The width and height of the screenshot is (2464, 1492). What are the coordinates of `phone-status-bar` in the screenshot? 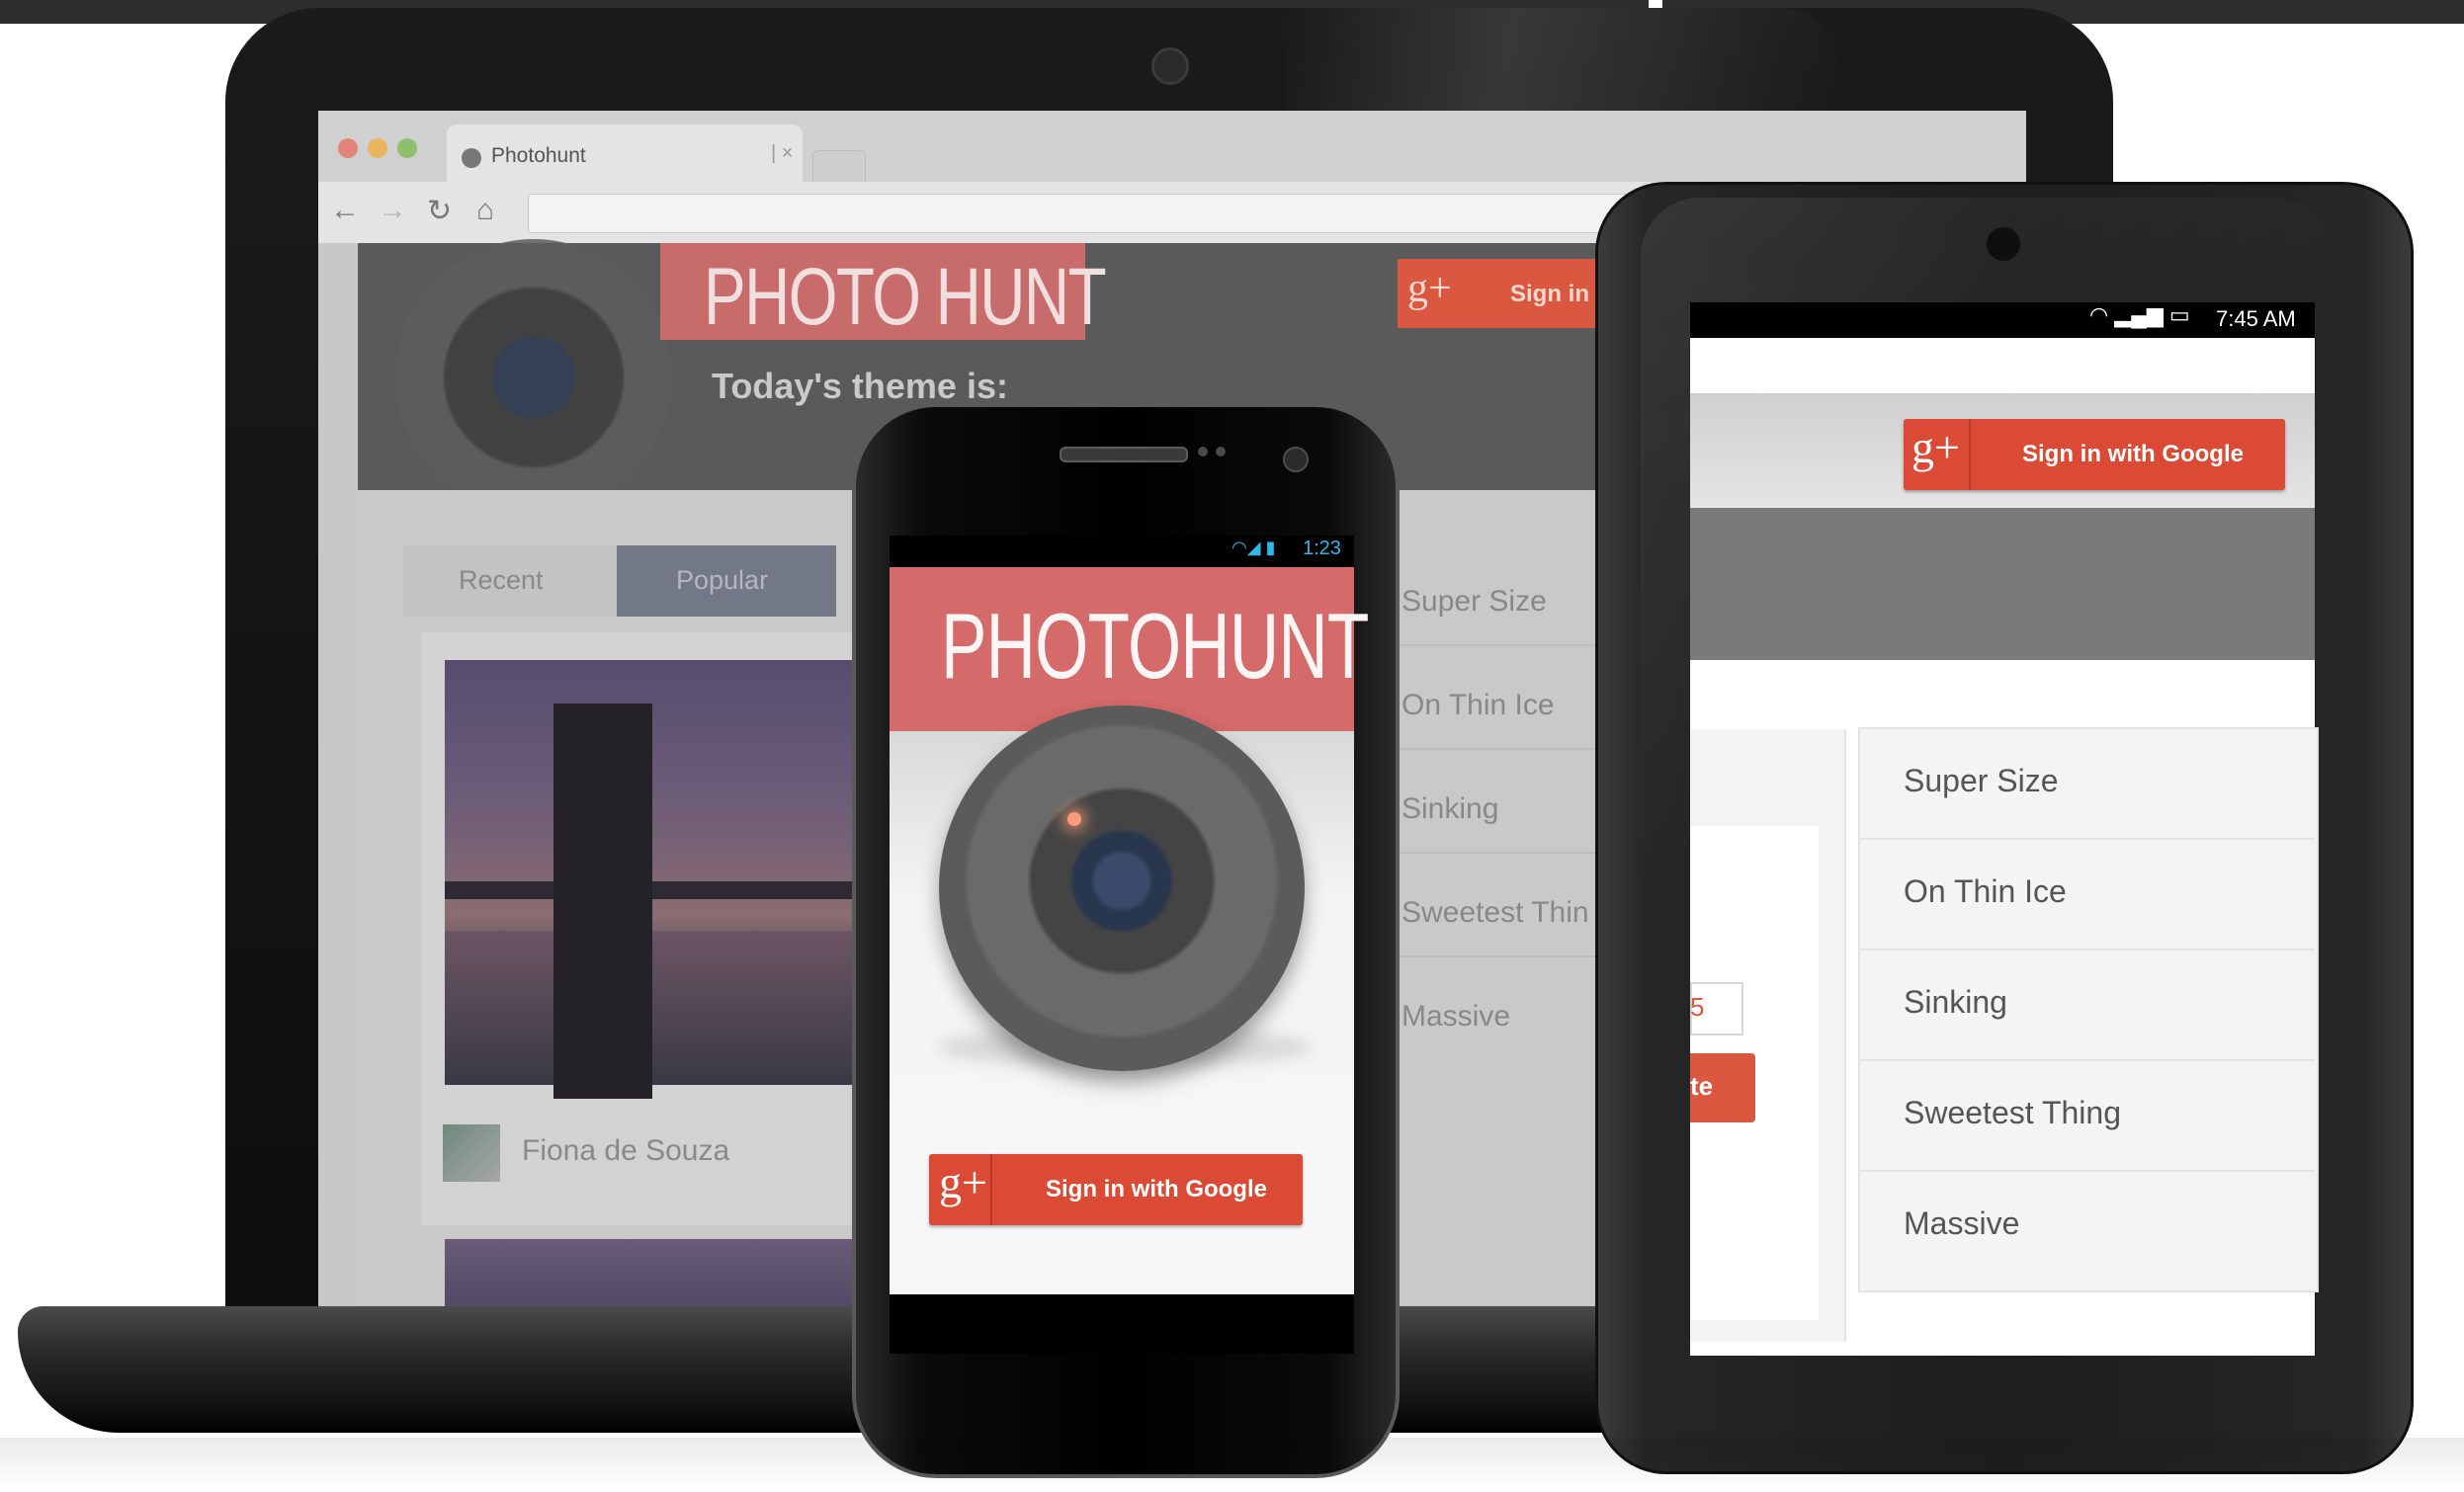 It's located at (1122, 551).